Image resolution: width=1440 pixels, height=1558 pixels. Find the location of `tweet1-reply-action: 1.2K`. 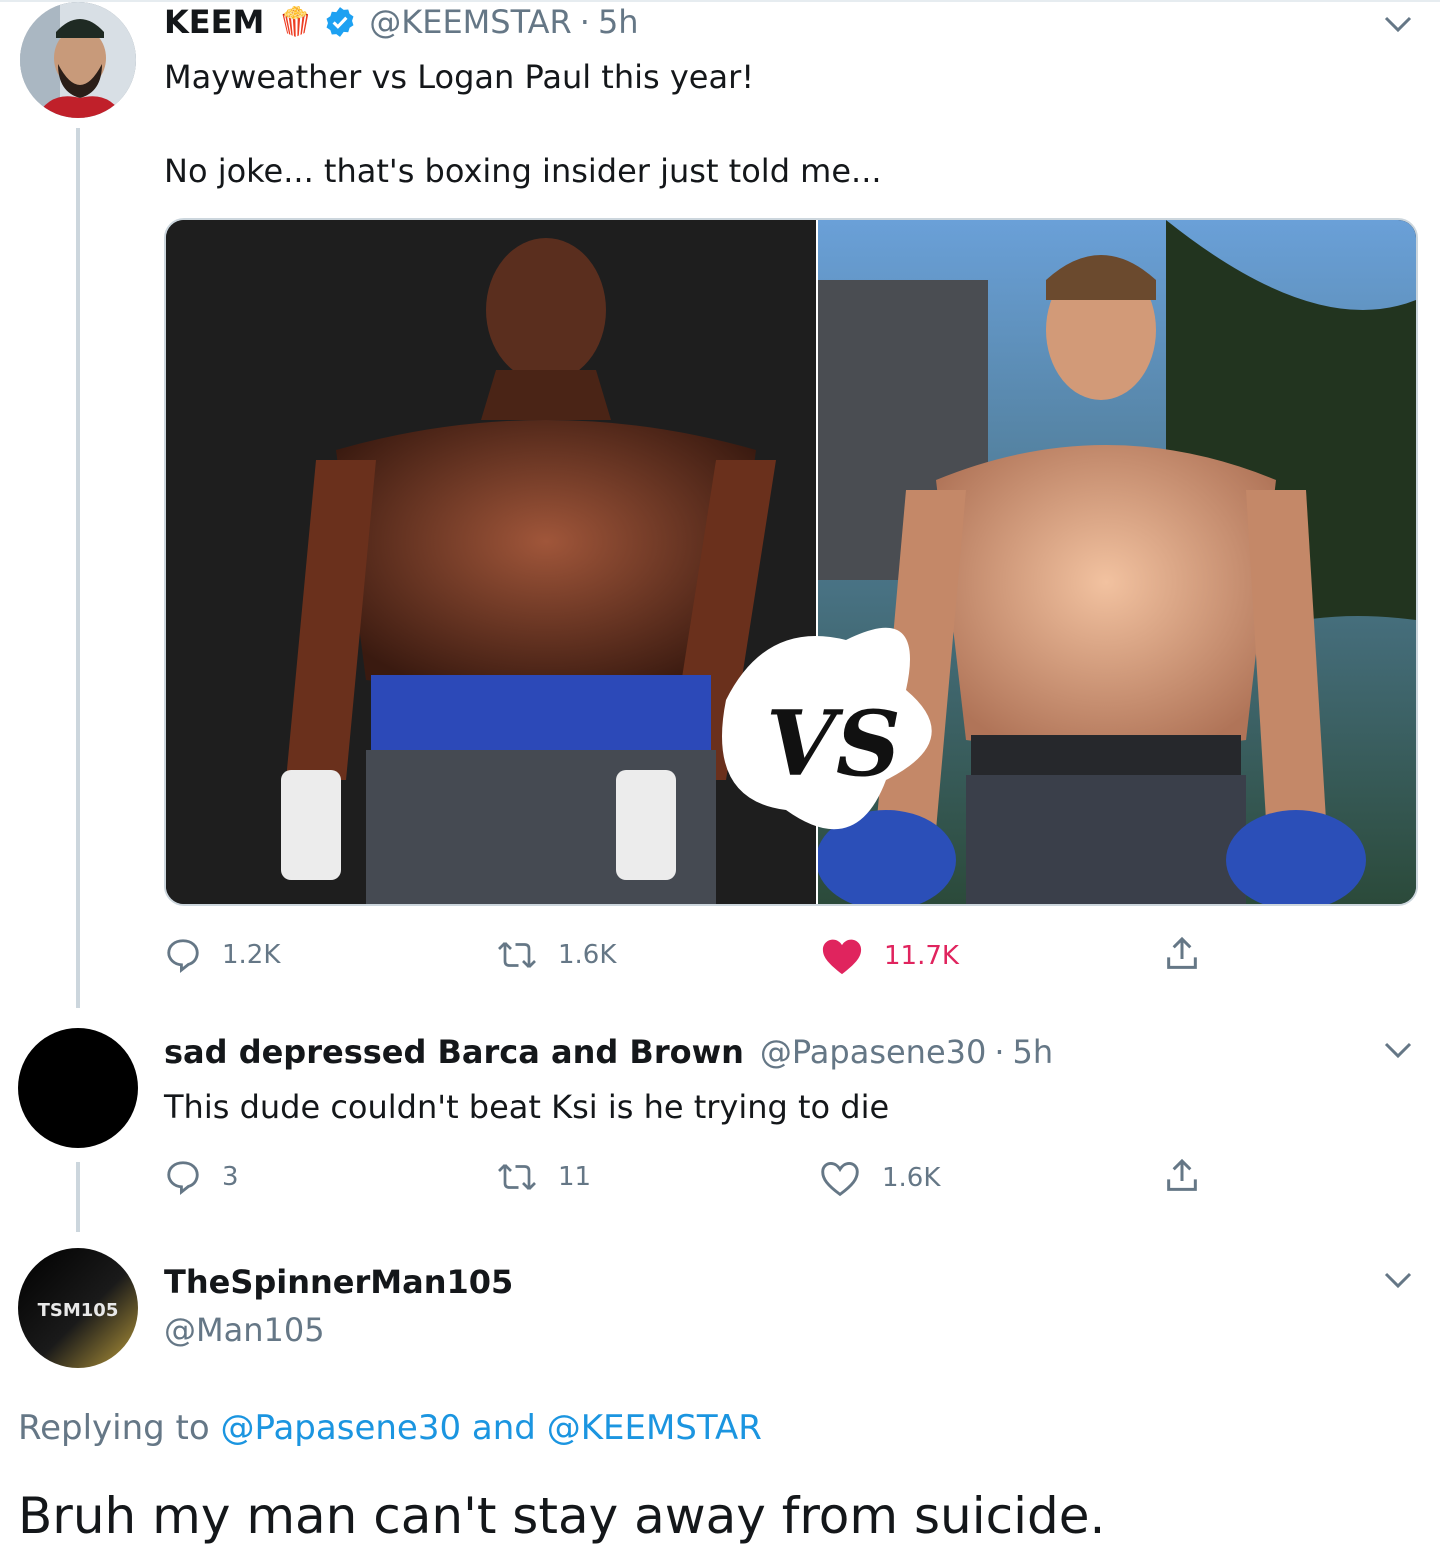

tweet1-reply-action: 1.2K is located at coordinates (222, 955).